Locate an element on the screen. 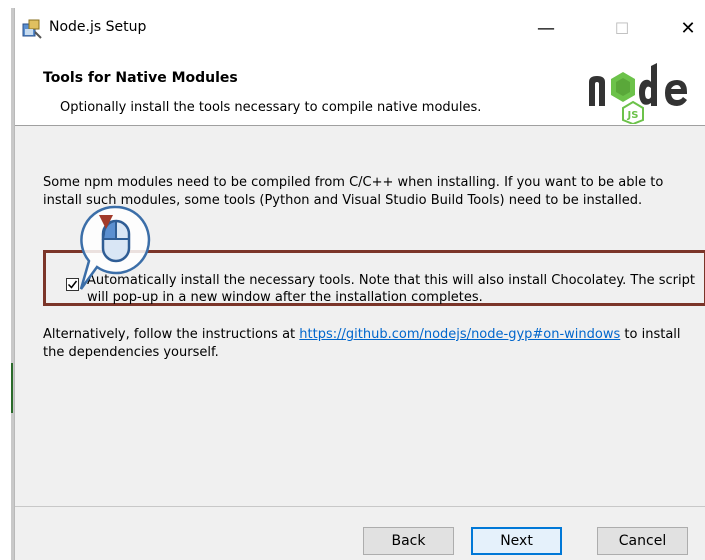  background-window-edge is located at coordinates (7, 284).